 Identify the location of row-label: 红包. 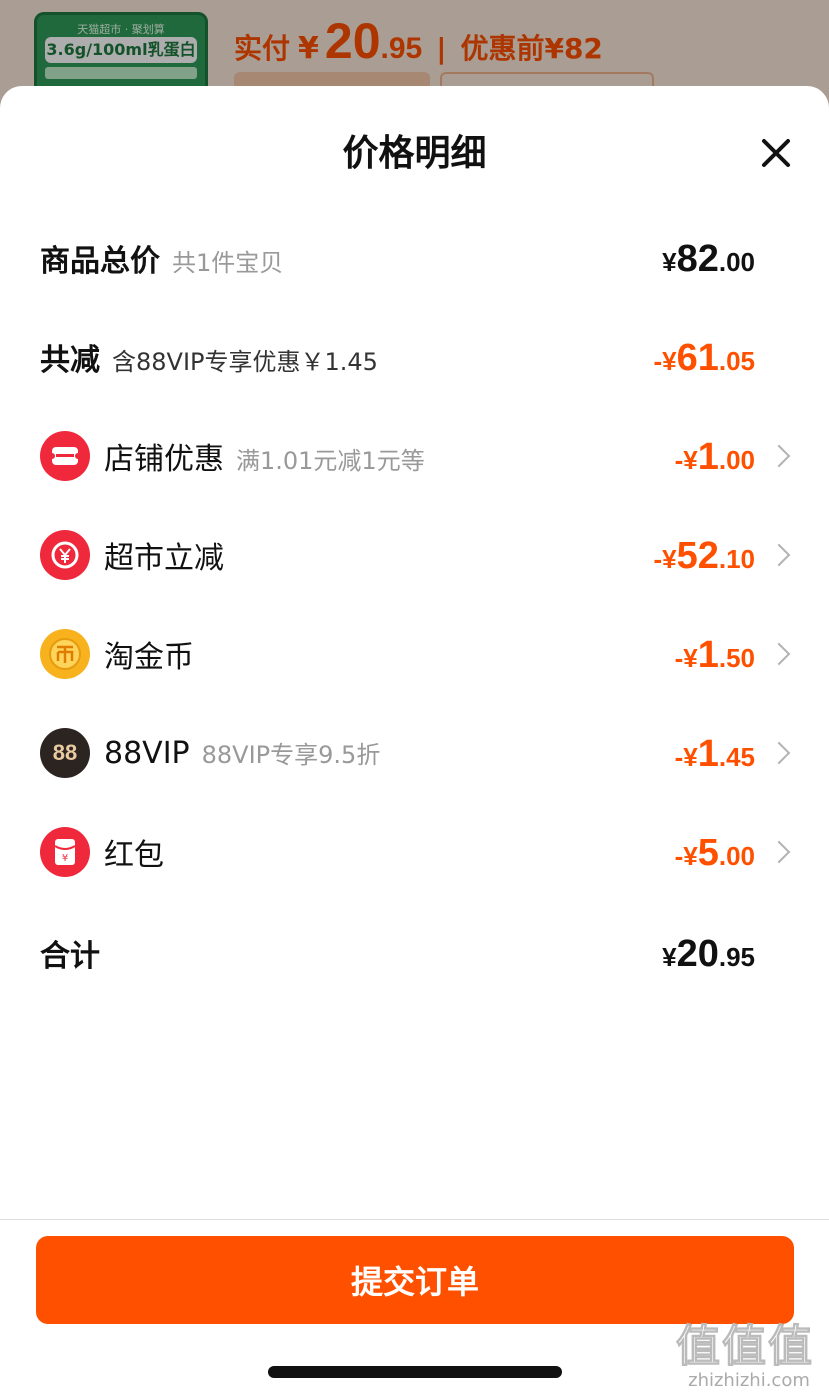
(134, 855).